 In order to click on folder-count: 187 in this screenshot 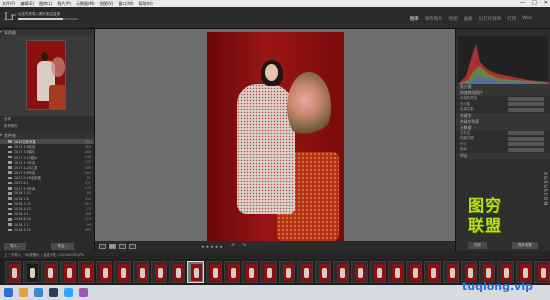, I will do `click(87, 229)`.